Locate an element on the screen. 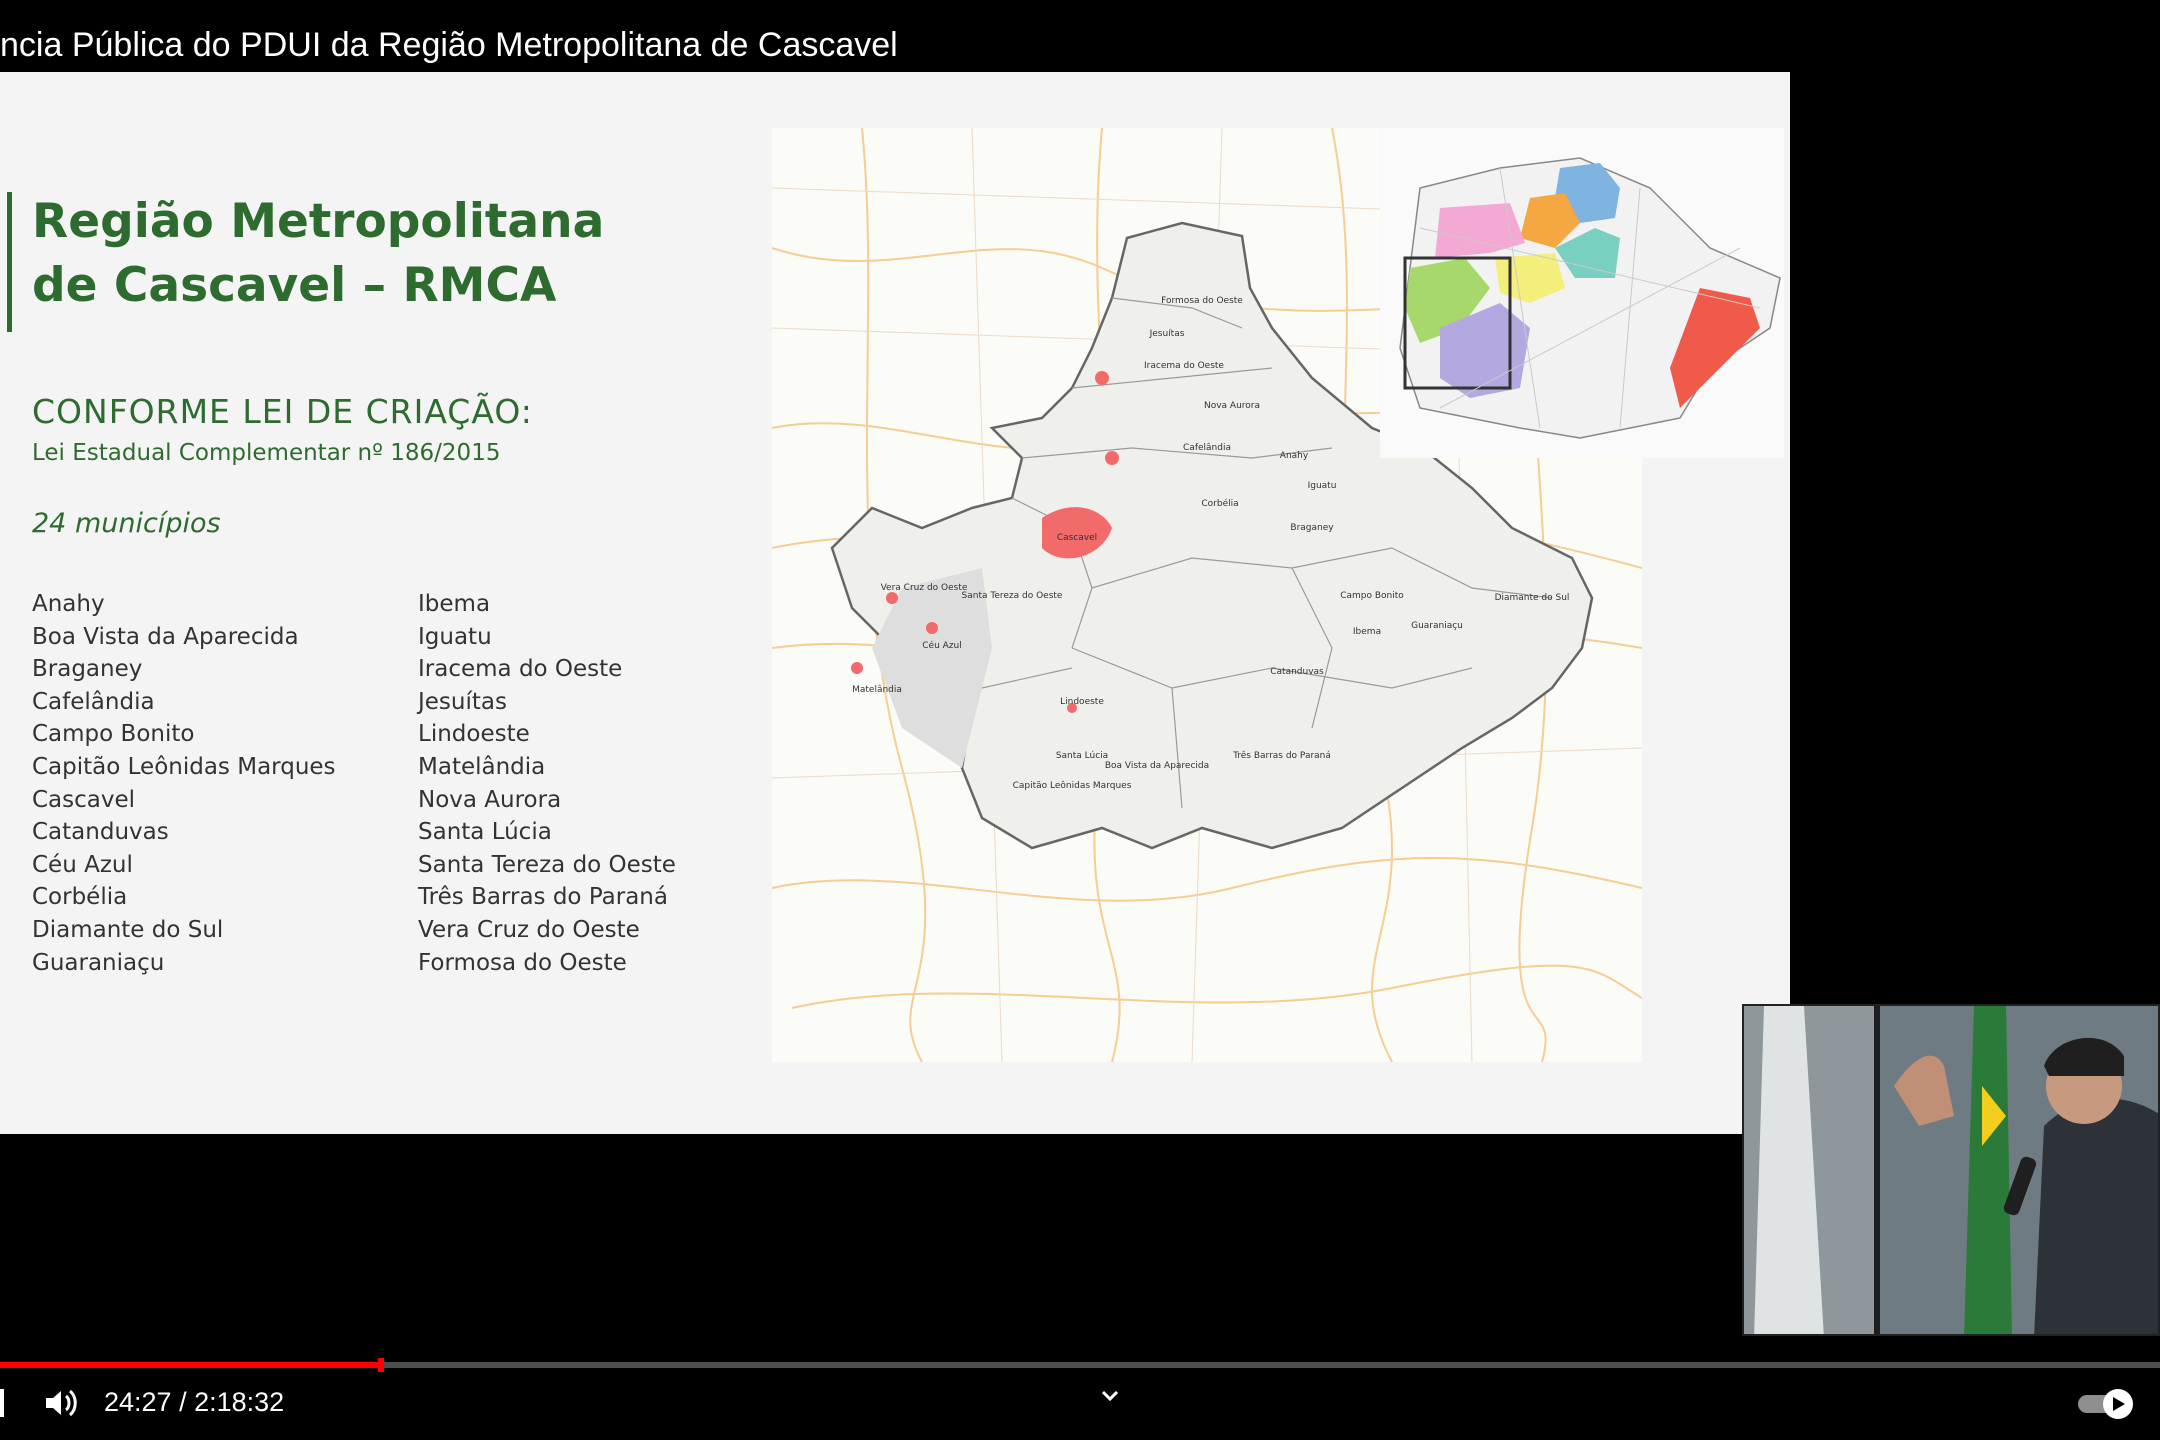 The width and height of the screenshot is (2160, 1440). list-item: Iracema do Oeste is located at coordinates (520, 669).